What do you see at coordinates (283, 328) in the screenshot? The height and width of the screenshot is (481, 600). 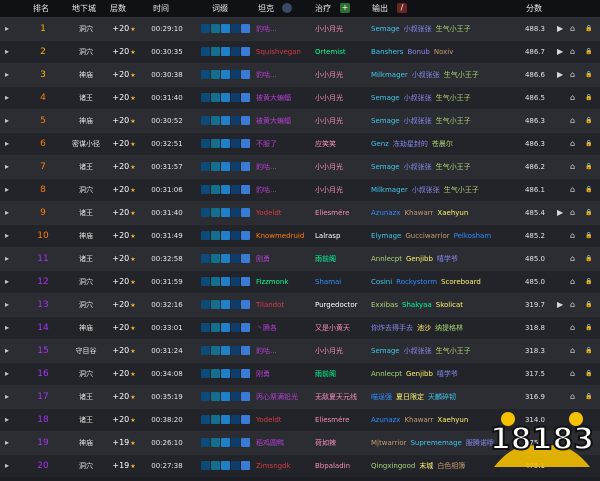 I see `tank-player: 丶腾各` at bounding box center [283, 328].